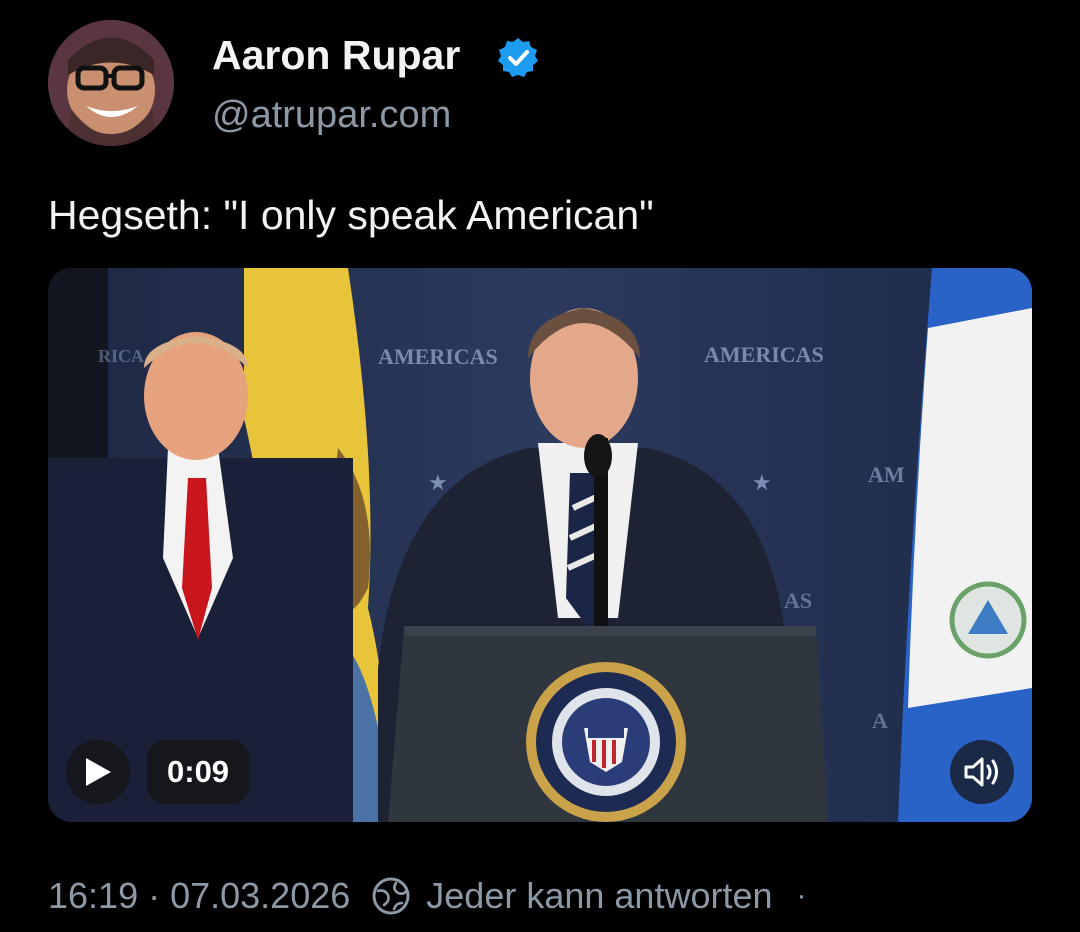  What do you see at coordinates (518, 57) in the screenshot?
I see `verified-badge-icon` at bounding box center [518, 57].